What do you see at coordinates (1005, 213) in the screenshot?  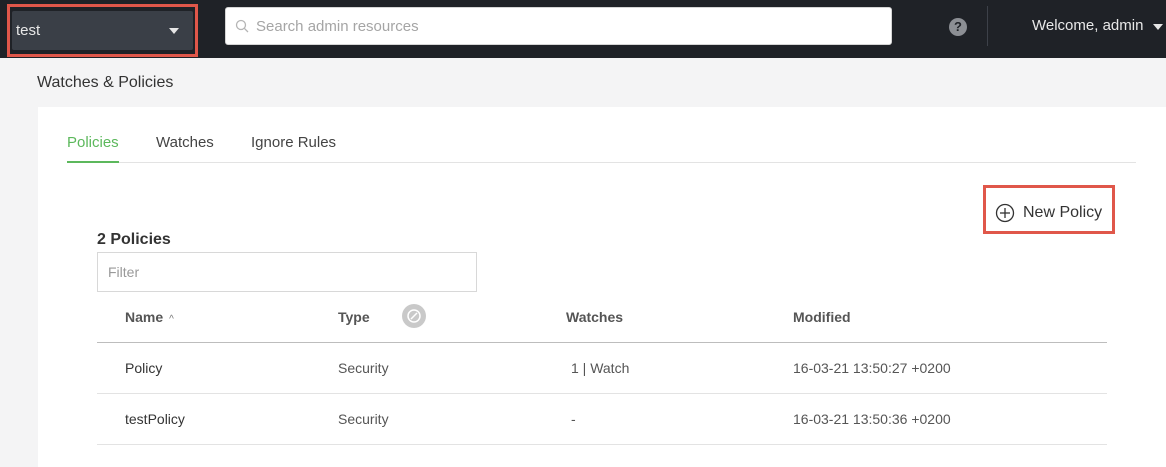 I see `plus-circle-icon` at bounding box center [1005, 213].